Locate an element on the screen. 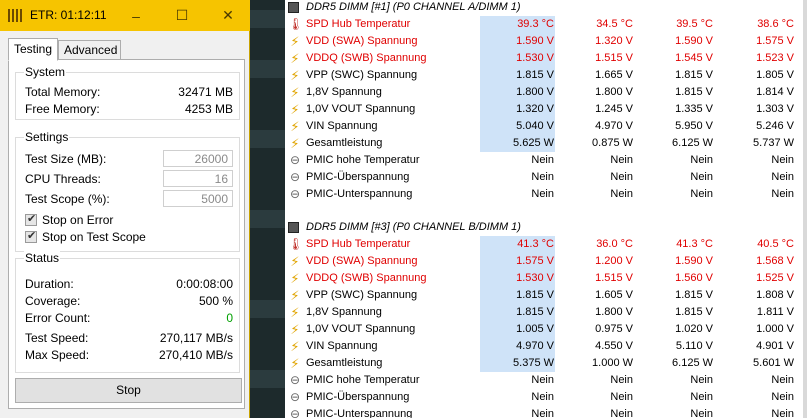 Image resolution: width=807 pixels, height=418 pixels. sensor-avg: 1.523 V is located at coordinates (775, 58).